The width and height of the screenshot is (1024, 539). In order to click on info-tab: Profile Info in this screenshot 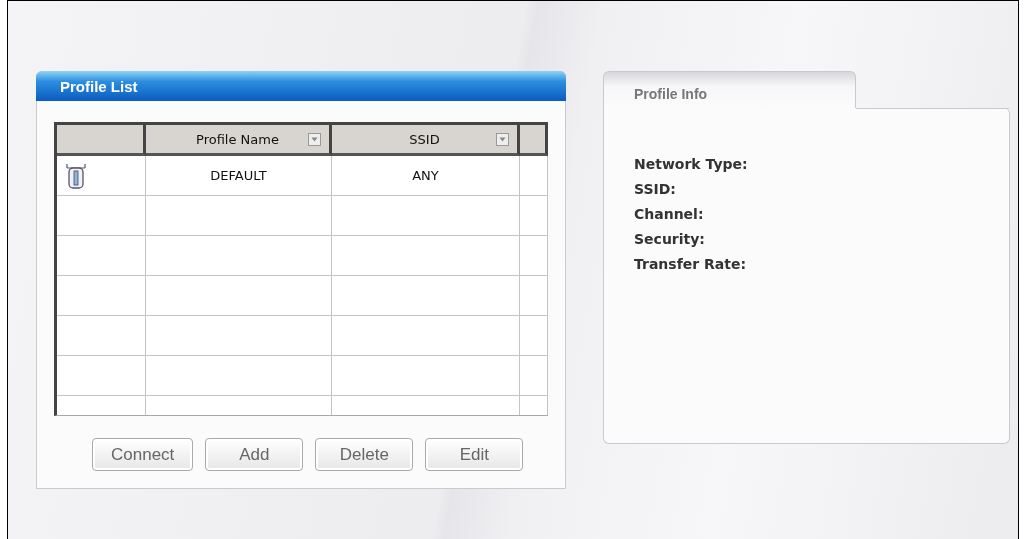, I will do `click(729, 90)`.